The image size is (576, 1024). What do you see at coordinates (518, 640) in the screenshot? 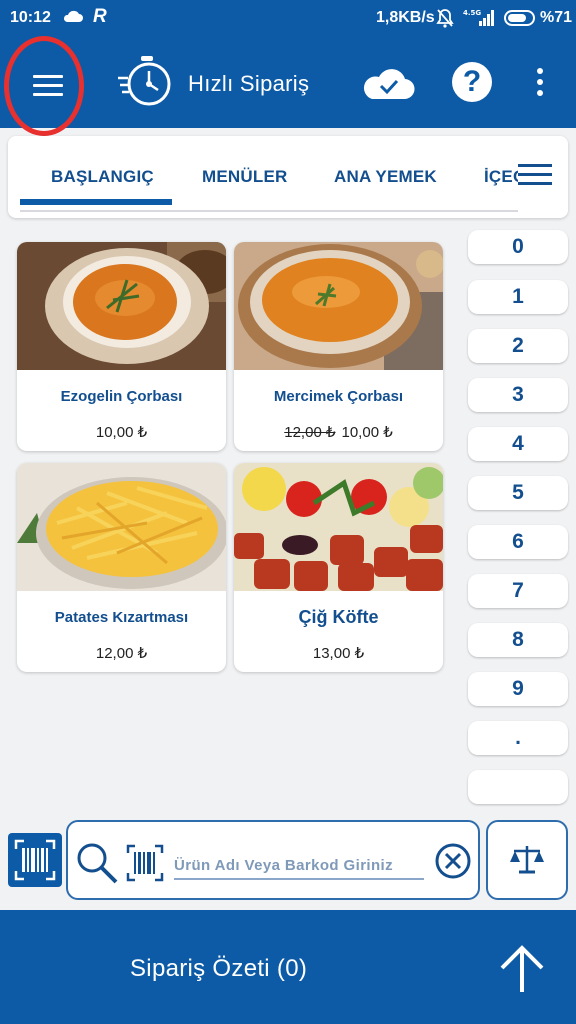
I see `keypad-key-8: 8` at bounding box center [518, 640].